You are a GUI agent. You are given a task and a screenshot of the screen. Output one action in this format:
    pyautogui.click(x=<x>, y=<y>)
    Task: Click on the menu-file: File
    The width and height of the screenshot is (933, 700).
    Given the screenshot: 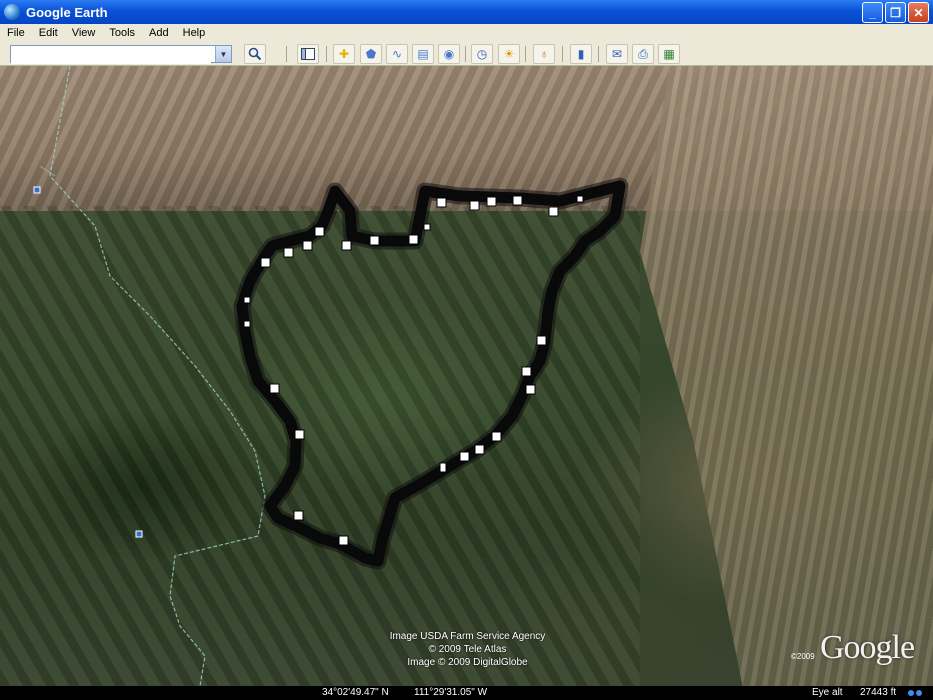 What is the action you would take?
    pyautogui.click(x=16, y=33)
    